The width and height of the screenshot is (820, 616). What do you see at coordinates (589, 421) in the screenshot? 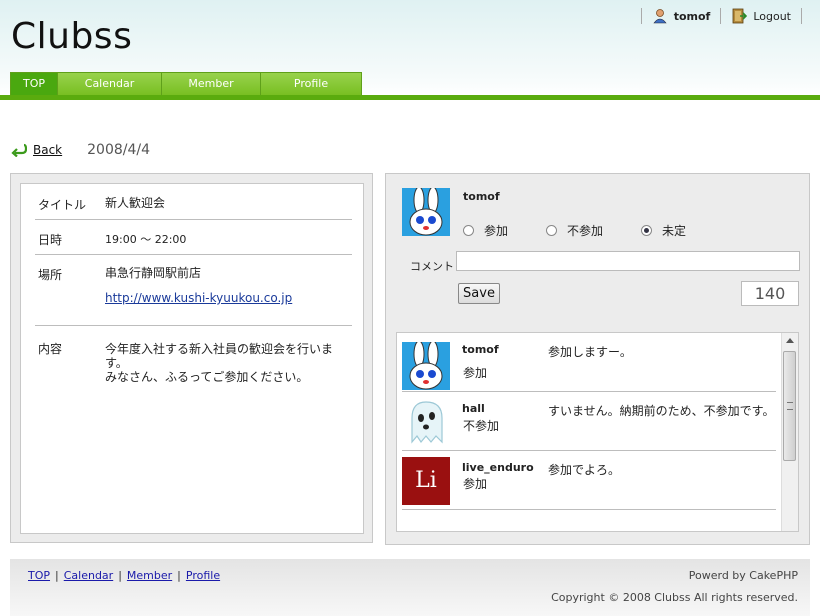
I see `comment-item: hall 不参加 すいません。納期前のため、不参加です。` at bounding box center [589, 421].